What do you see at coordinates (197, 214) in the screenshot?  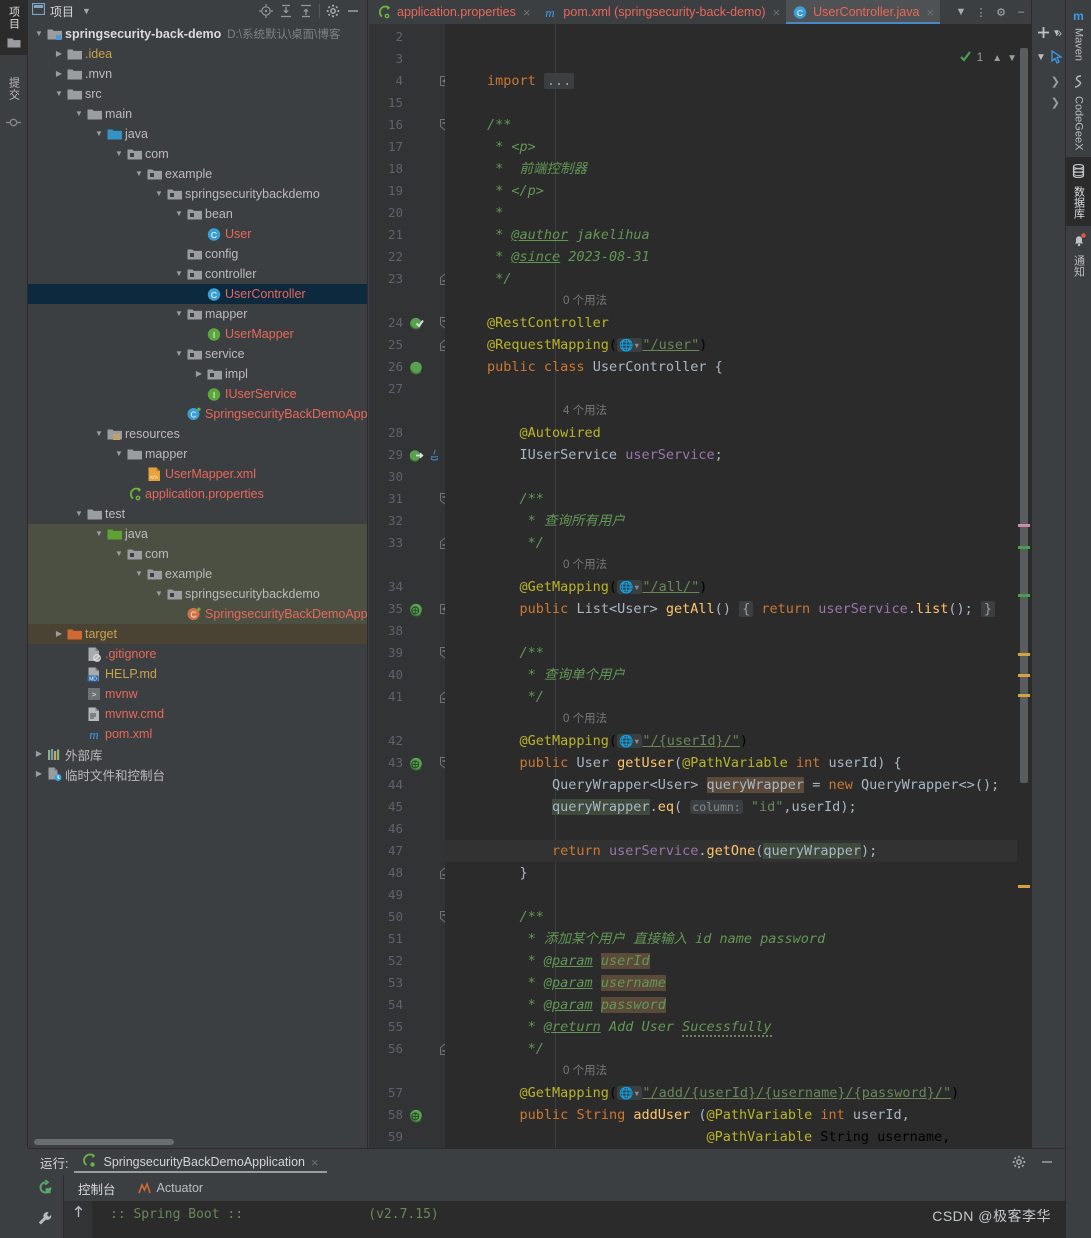 I see `tree-node-bean: ▼ bean` at bounding box center [197, 214].